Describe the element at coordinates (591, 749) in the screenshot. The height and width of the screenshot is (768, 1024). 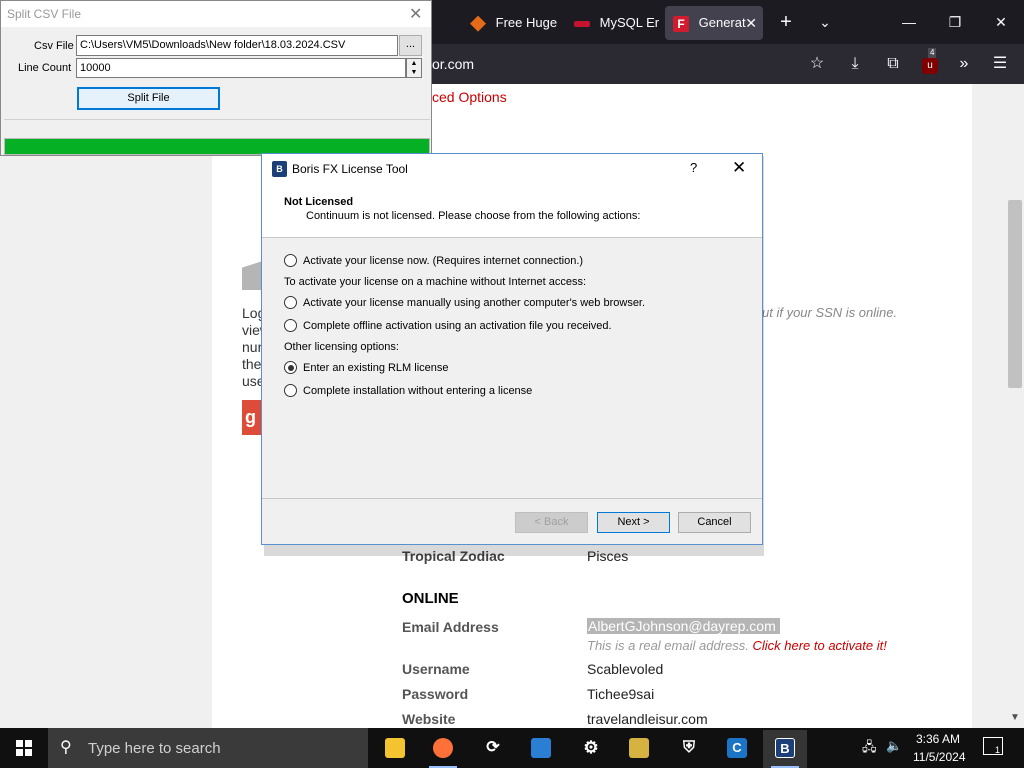
I see `settings-app: ⚙` at that location.